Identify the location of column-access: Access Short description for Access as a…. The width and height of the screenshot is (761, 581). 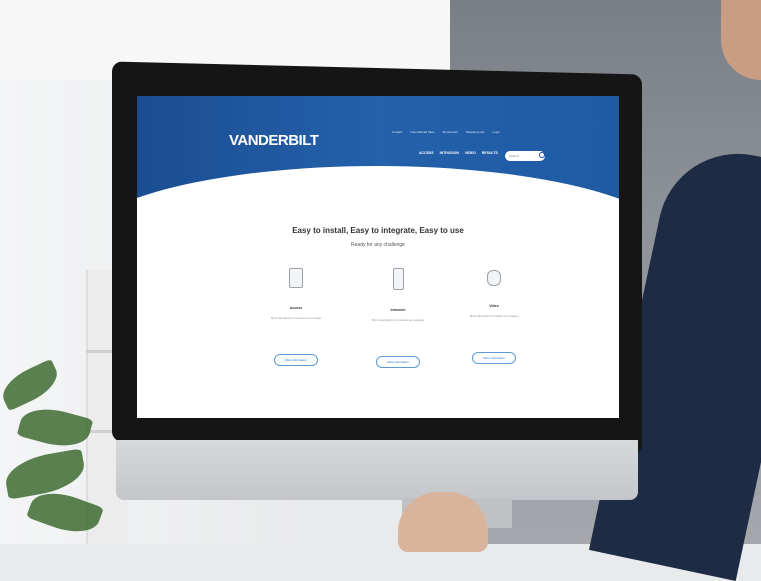
(296, 317).